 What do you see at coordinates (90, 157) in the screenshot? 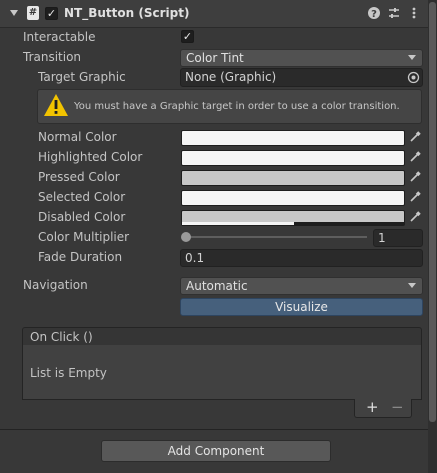
I see `highlighted-color-label: Highlighted Color` at bounding box center [90, 157].